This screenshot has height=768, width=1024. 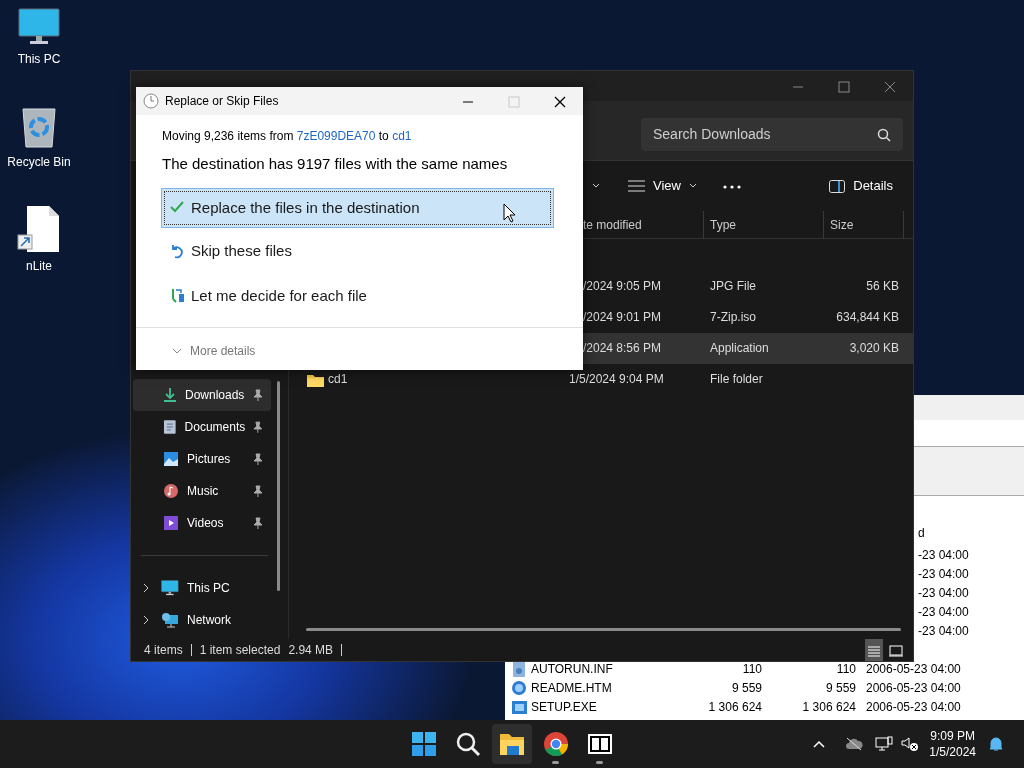 I want to click on panel-icon, so click(x=837, y=186).